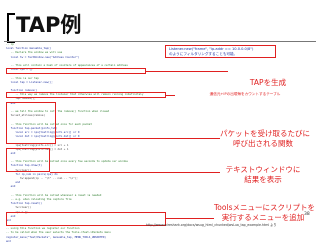 The width and height of the screenshot is (320, 244). What do you see at coordinates (190, 218) in the screenshot?
I see `connector-tools` at bounding box center [190, 218].